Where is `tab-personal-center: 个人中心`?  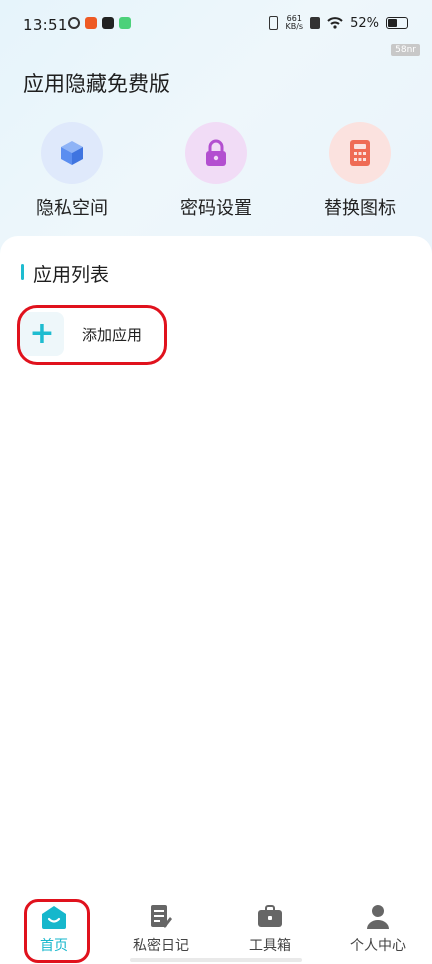
tab-personal-center: 个人中心 is located at coordinates (378, 929).